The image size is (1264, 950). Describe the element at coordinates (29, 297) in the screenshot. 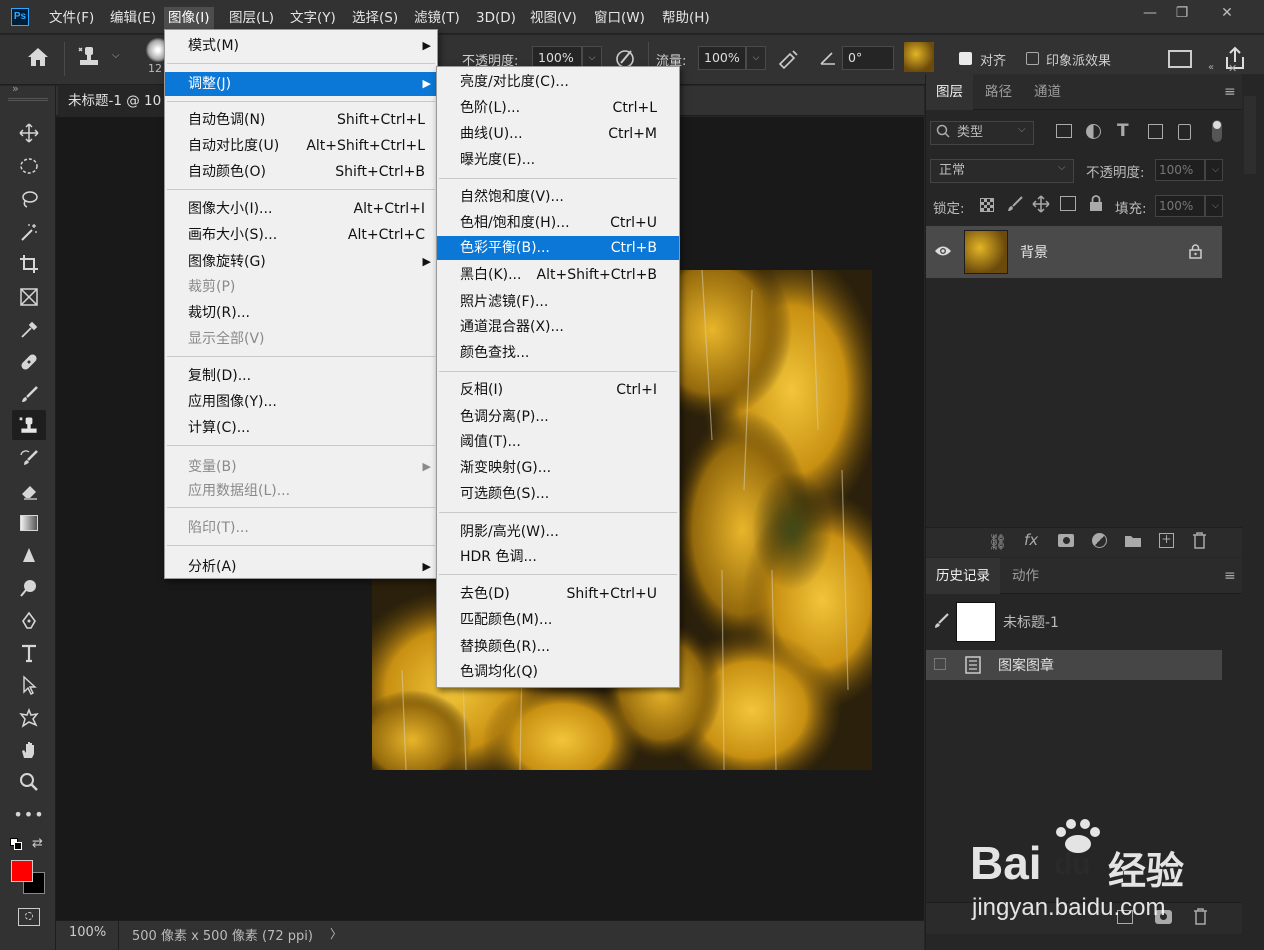

I see `frame-tool` at that location.